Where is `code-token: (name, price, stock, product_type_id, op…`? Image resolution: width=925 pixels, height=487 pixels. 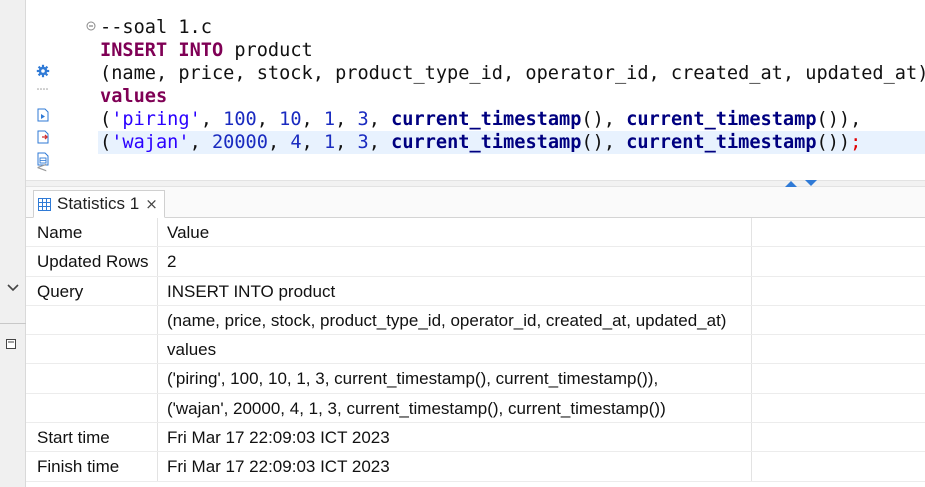 code-token: (name, price, stock, product_type_id, op… is located at coordinates (512, 73).